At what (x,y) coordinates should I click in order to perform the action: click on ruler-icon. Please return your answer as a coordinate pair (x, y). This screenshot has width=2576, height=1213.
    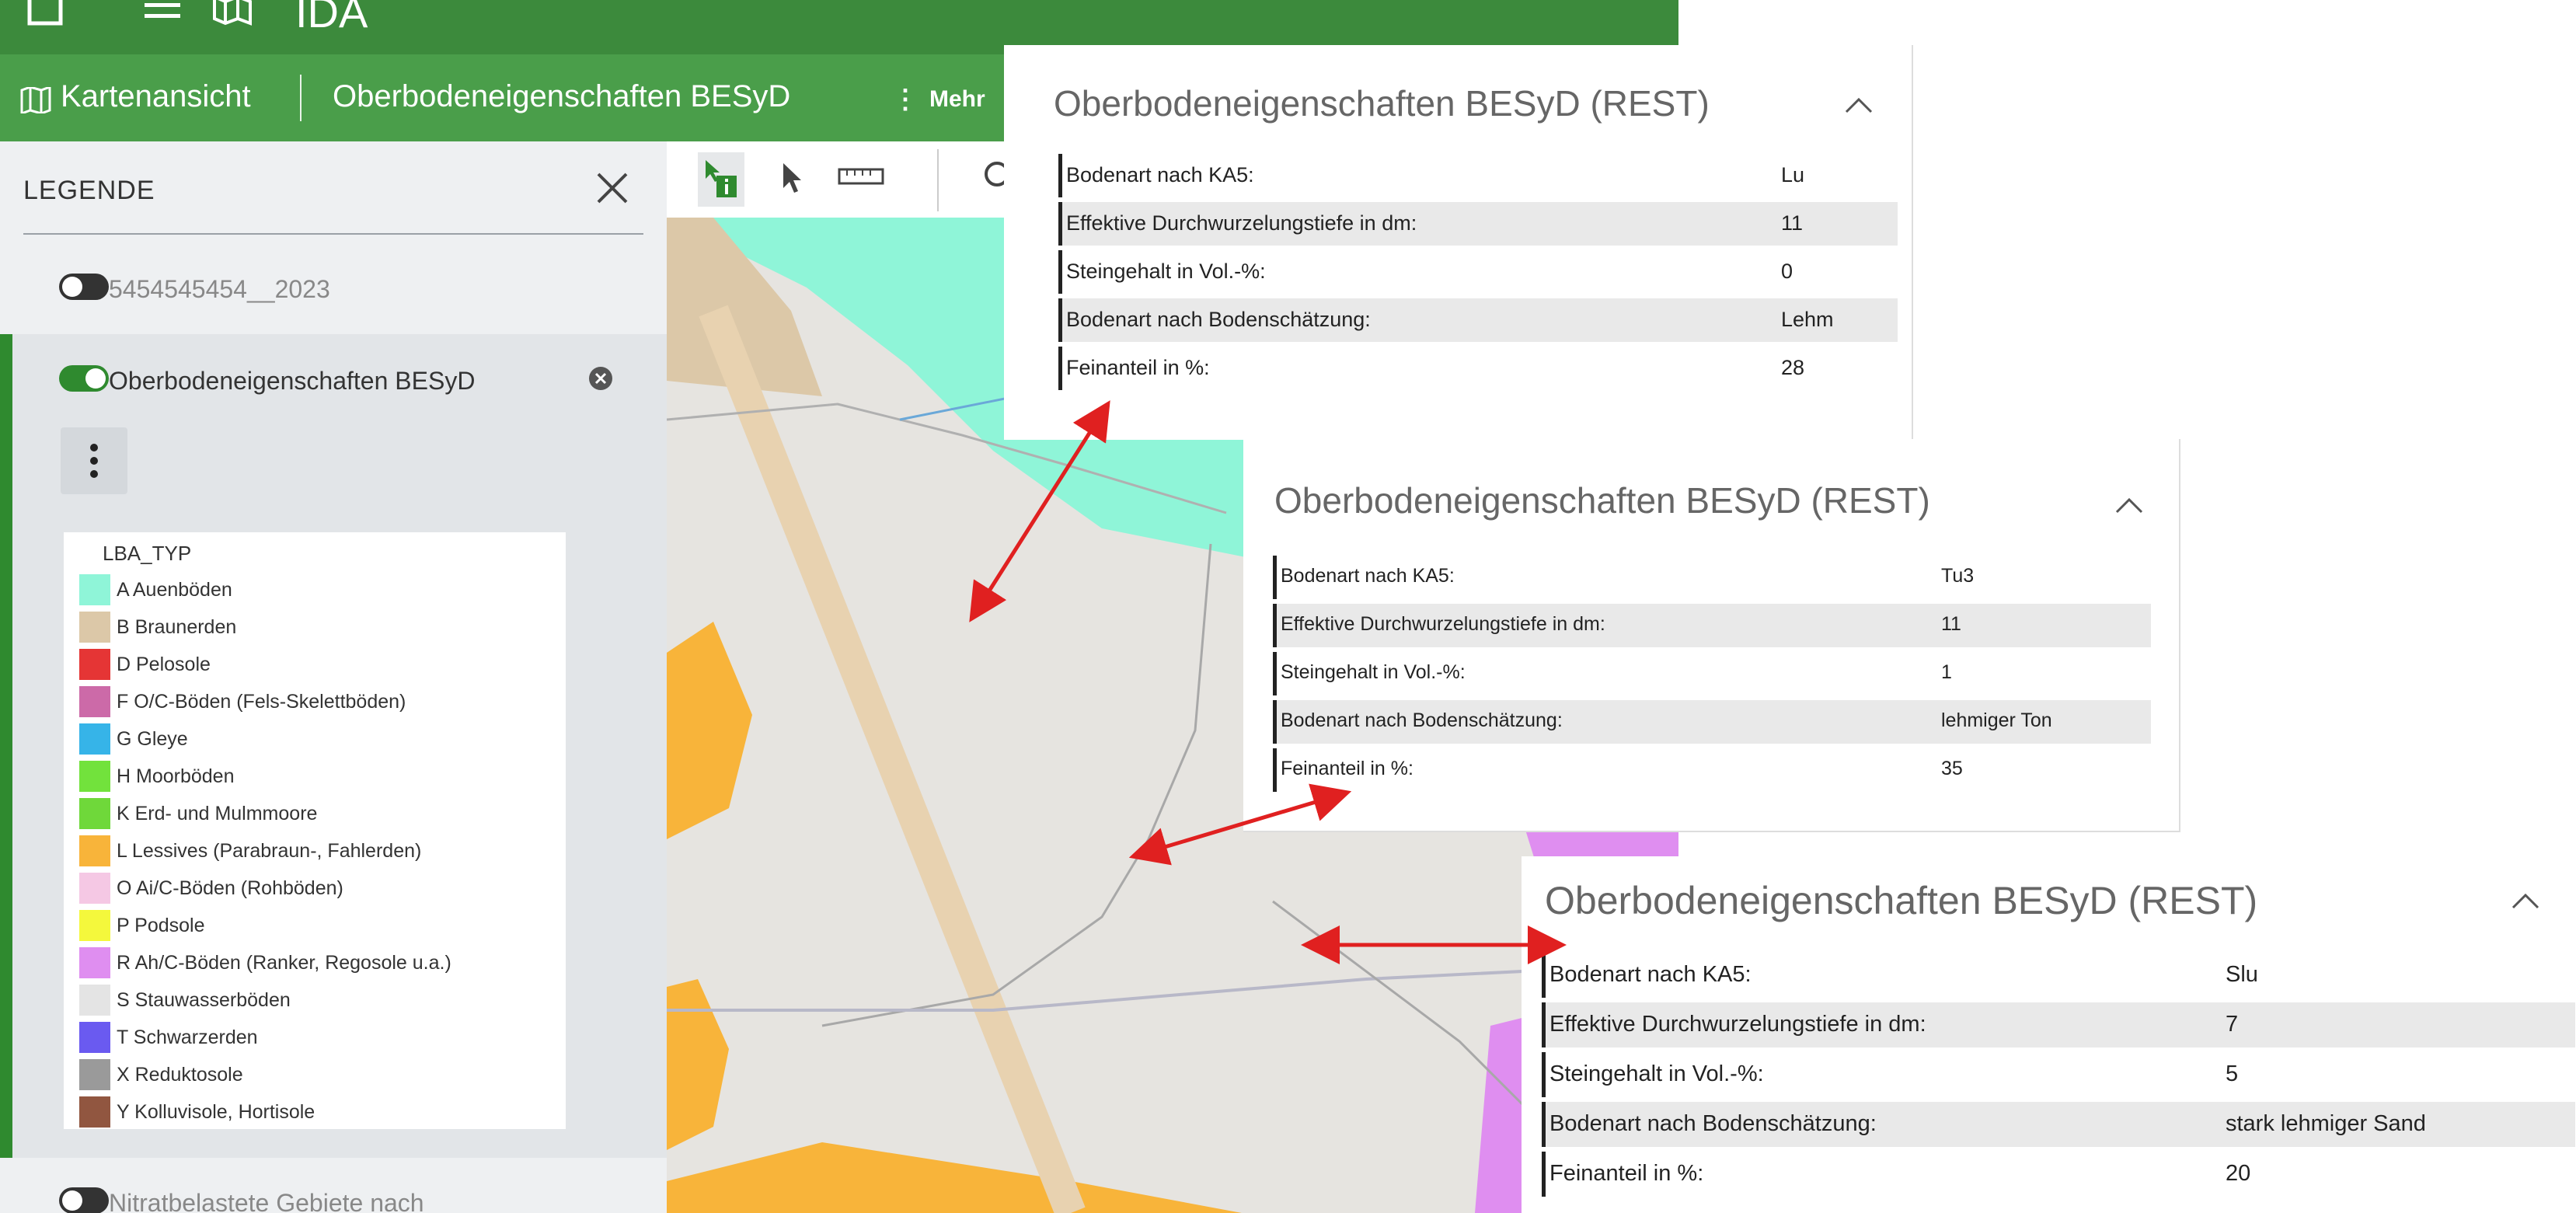
    Looking at the image, I should click on (861, 176).